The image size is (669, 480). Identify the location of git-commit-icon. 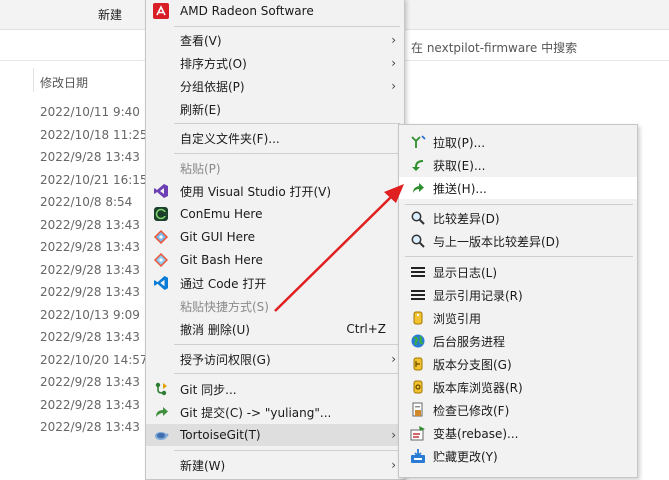
(161, 412).